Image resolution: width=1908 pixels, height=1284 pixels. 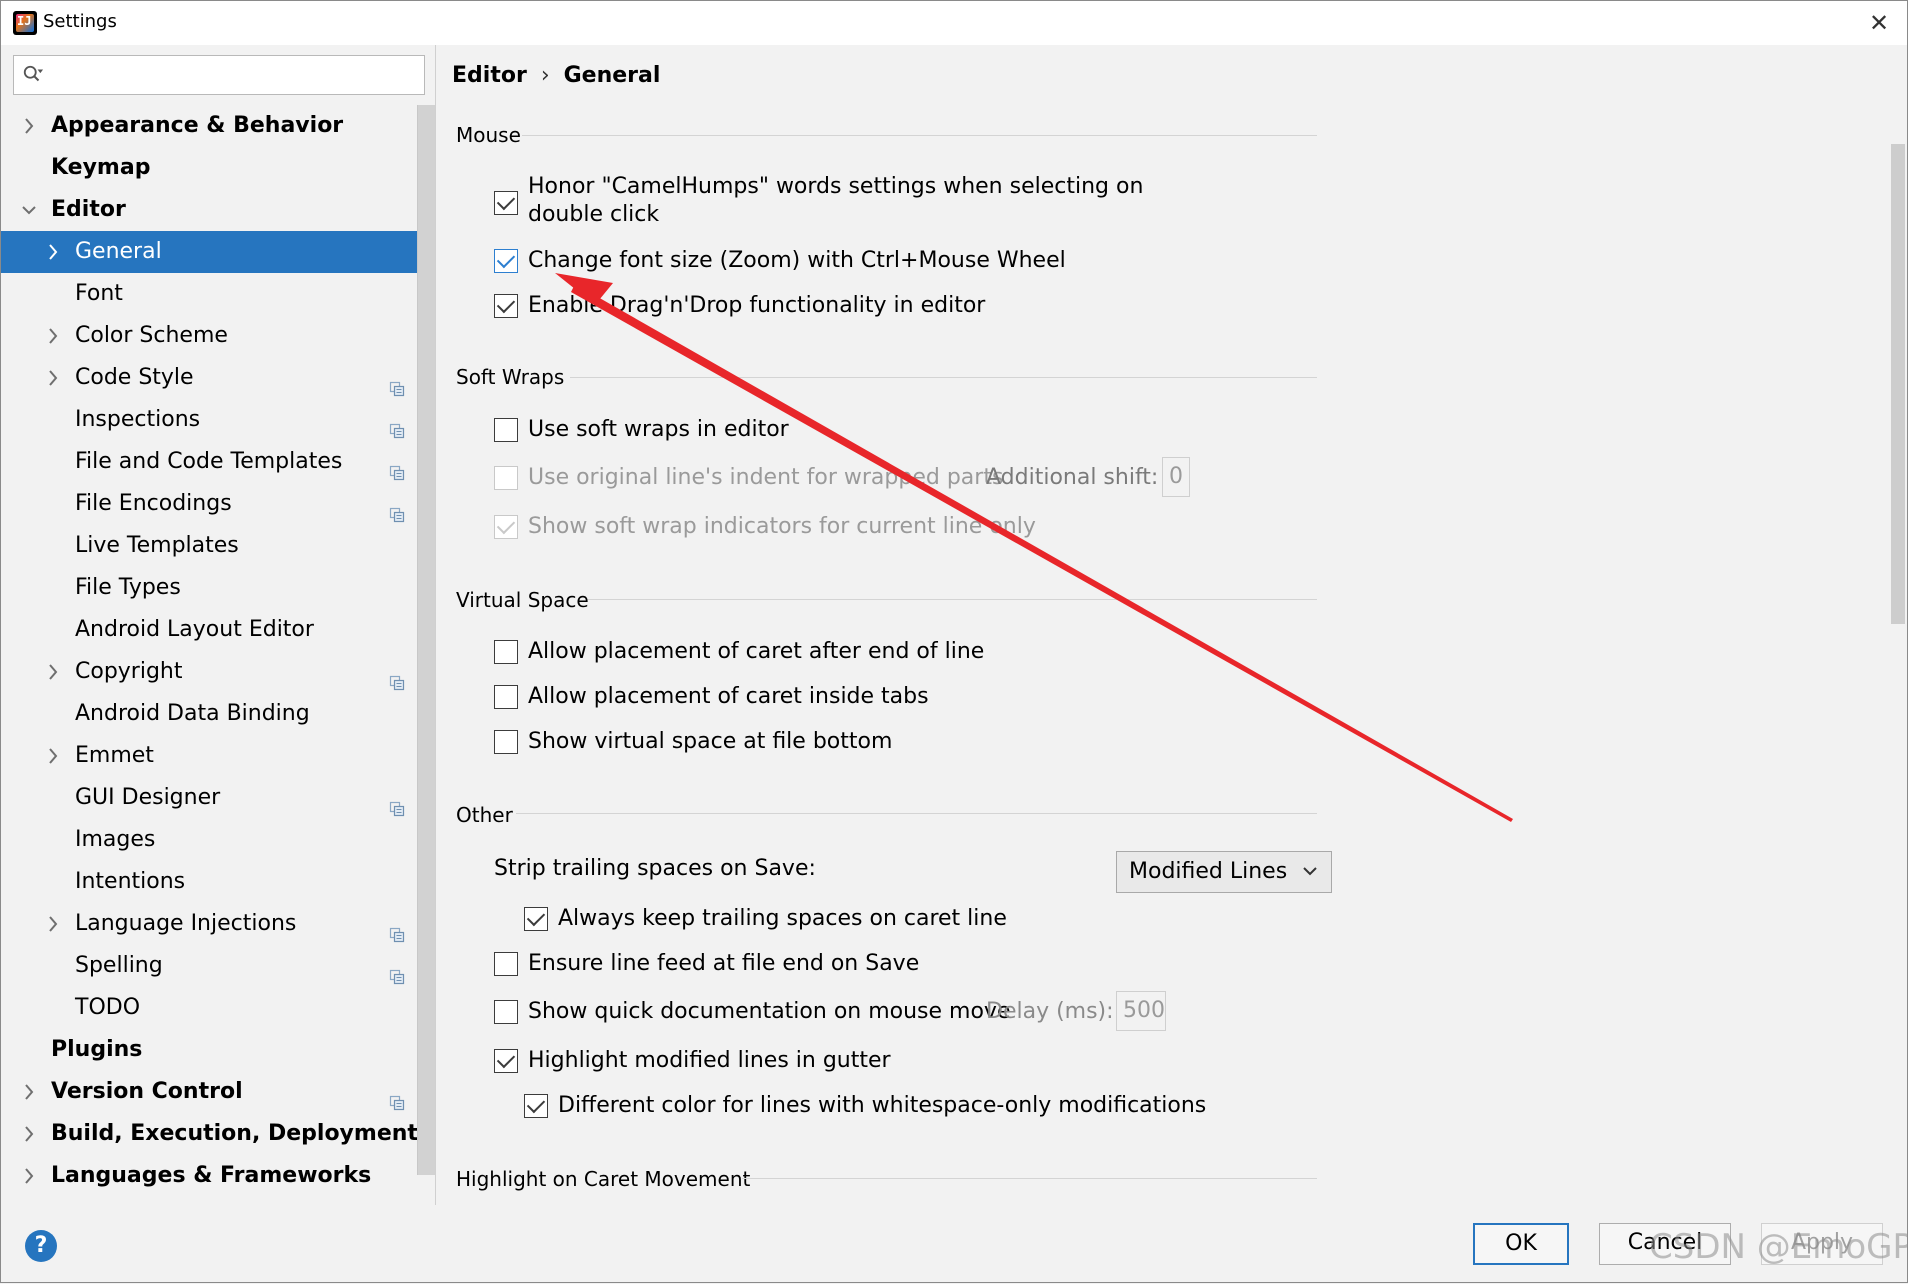 What do you see at coordinates (506, 697) in the screenshot?
I see `caret-inside-tabs-checkbox` at bounding box center [506, 697].